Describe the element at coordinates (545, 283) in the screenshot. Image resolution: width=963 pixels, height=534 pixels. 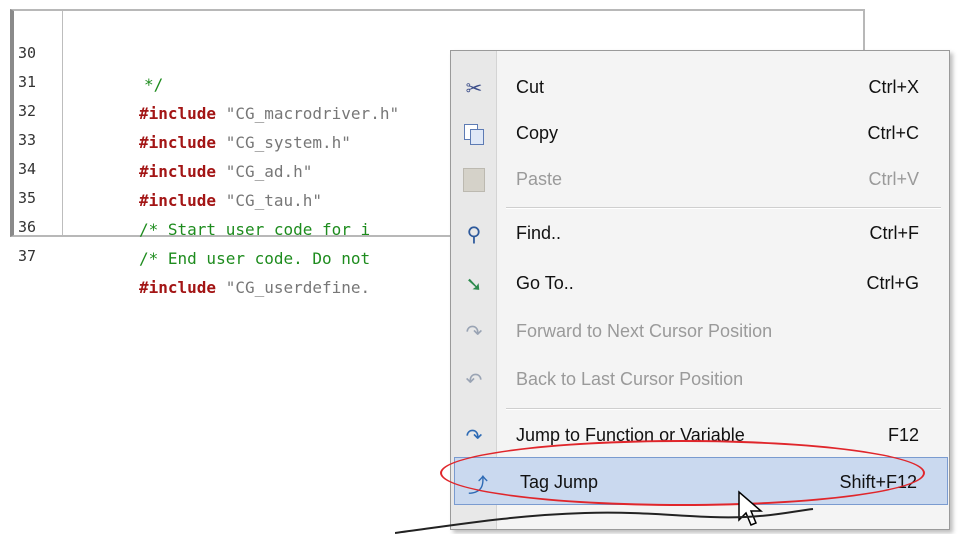
I see `menu-item-label: Go To..` at that location.